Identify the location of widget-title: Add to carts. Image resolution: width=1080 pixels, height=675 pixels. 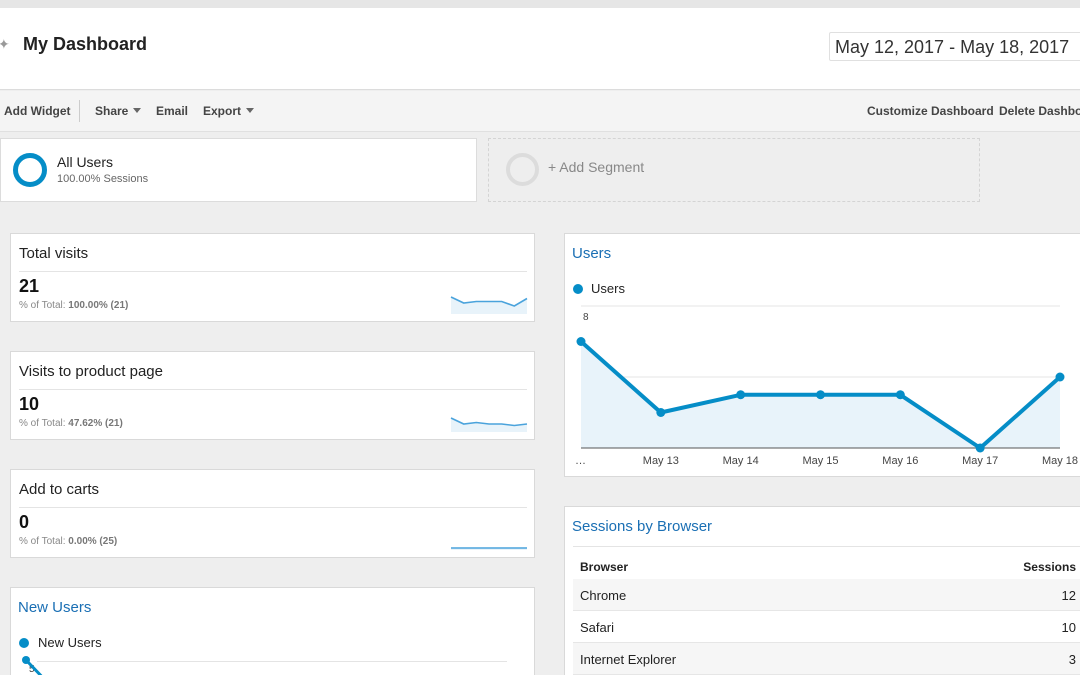
(59, 489).